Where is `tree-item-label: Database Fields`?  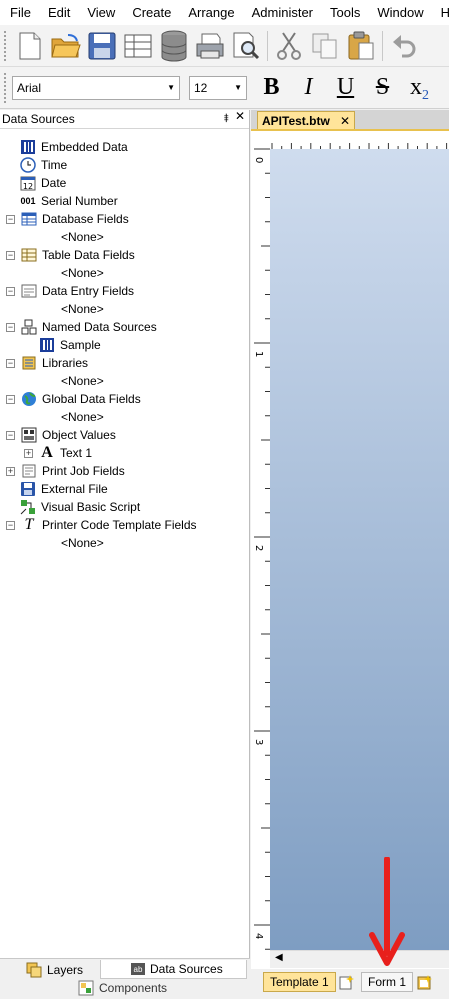 tree-item-label: Database Fields is located at coordinates (85, 219).